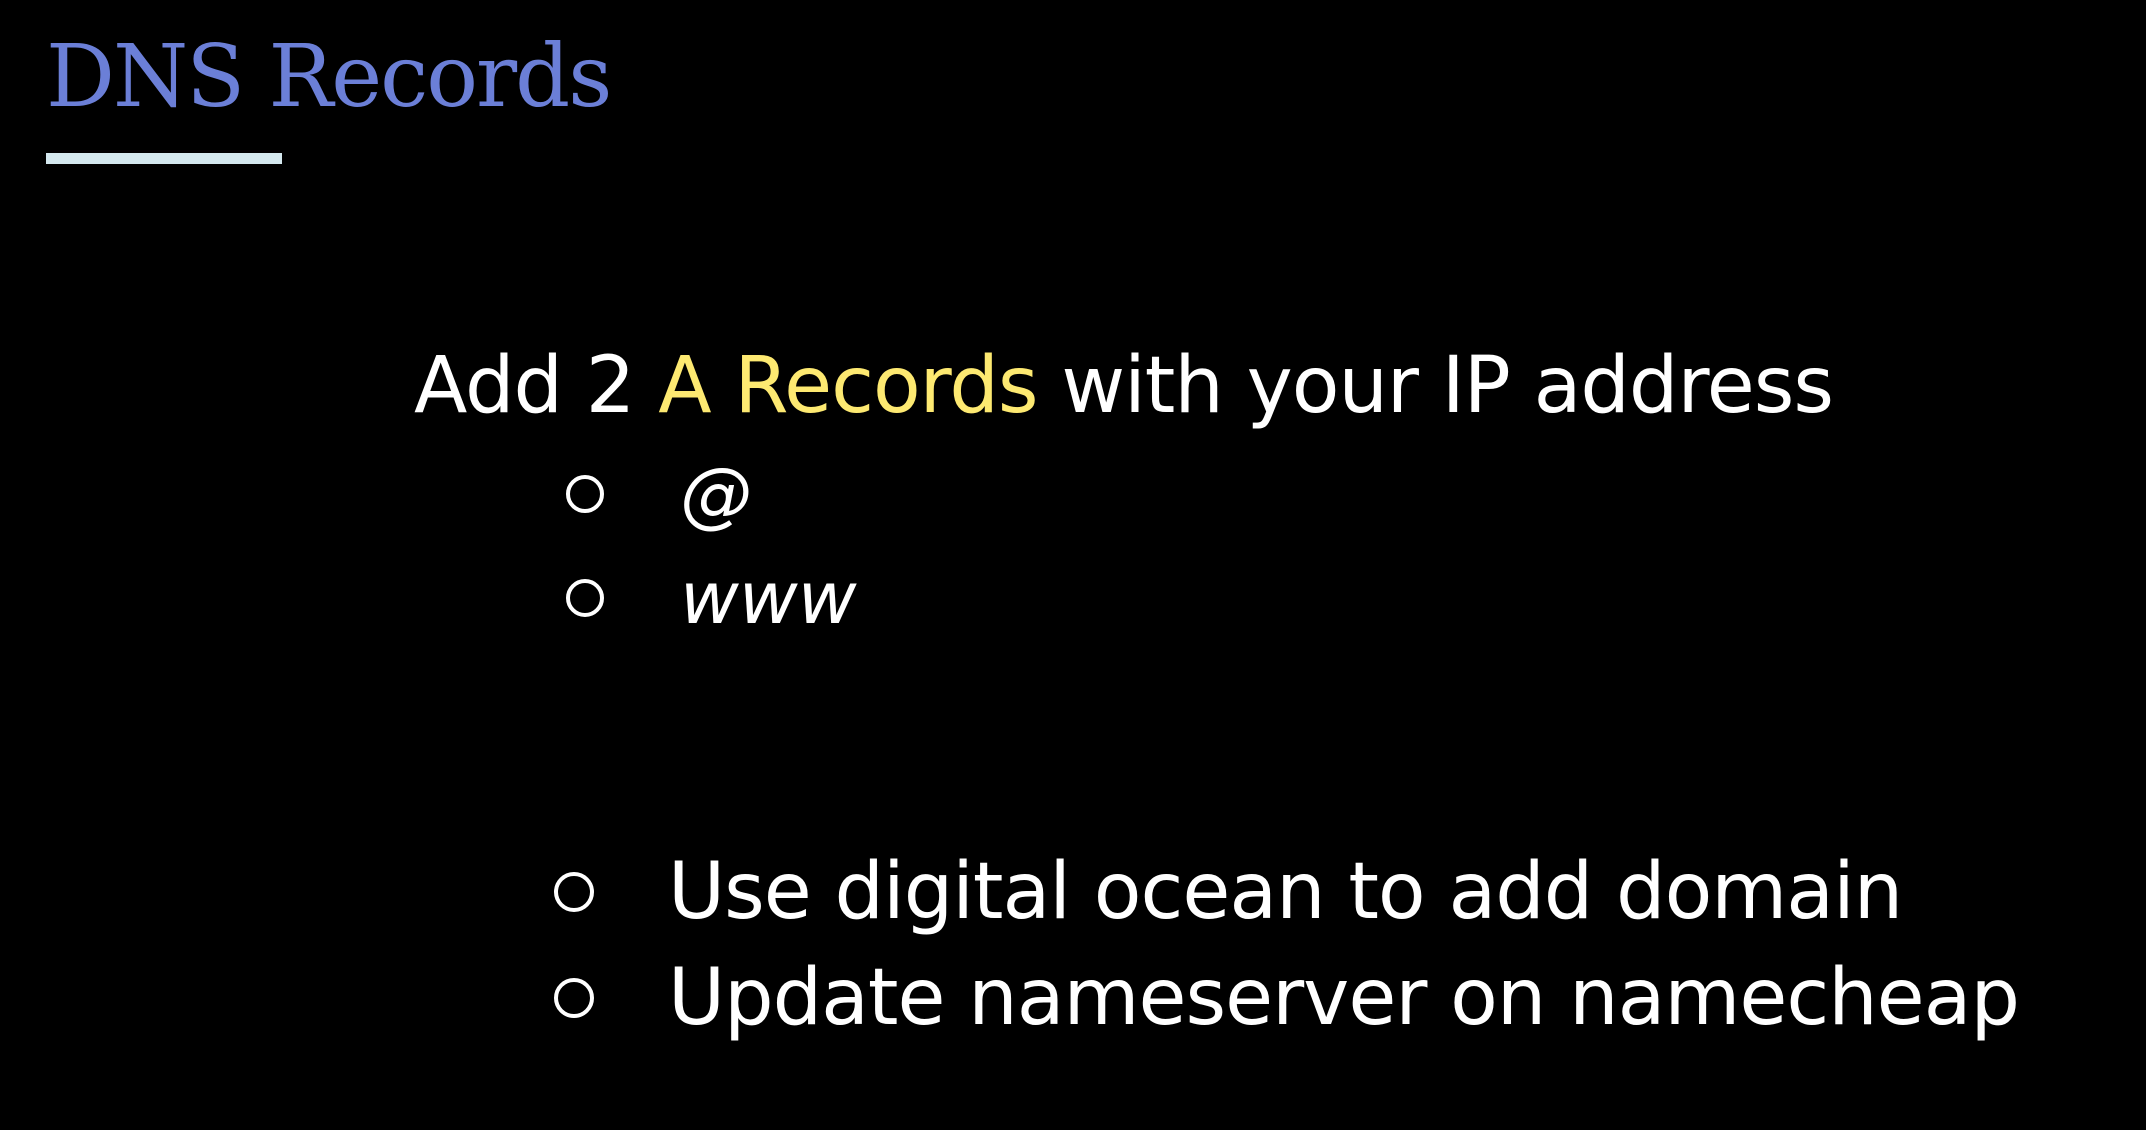 This screenshot has width=2146, height=1130. I want to click on record-label: www, so click(768, 598).